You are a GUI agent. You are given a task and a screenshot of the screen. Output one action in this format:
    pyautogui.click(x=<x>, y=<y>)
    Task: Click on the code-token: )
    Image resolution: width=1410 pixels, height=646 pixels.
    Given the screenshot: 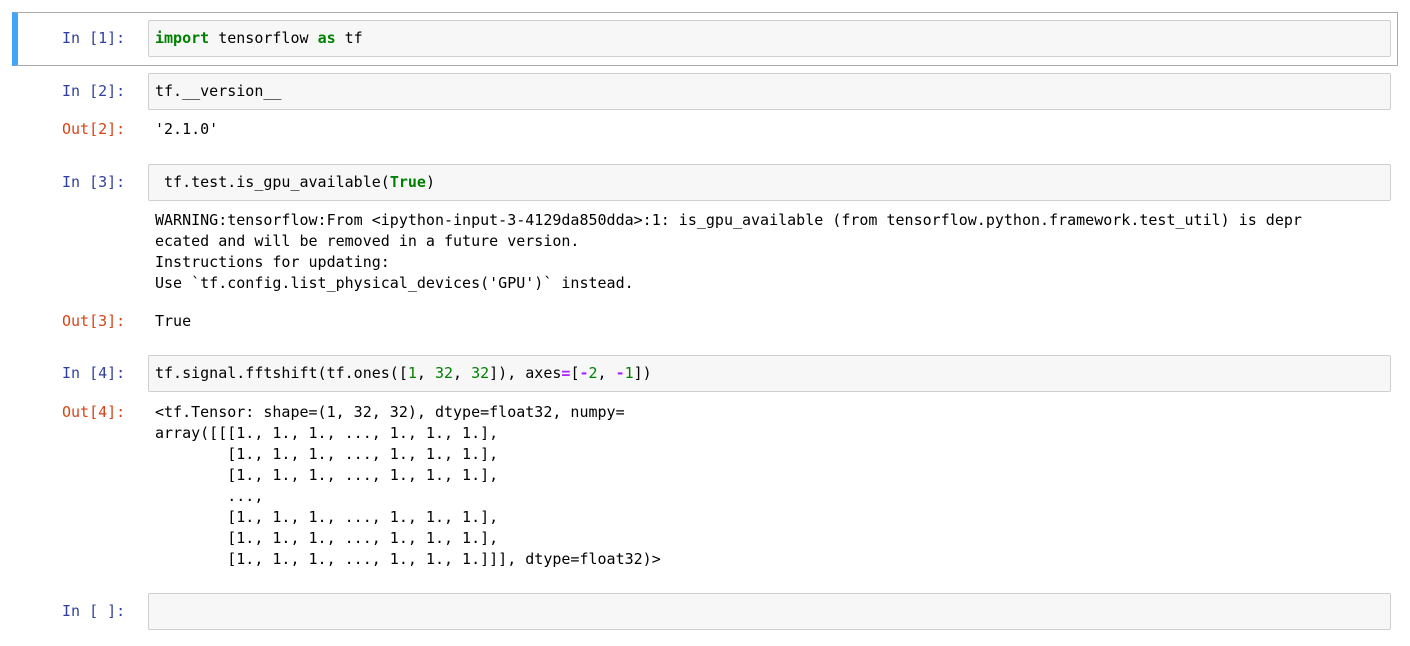 What is the action you would take?
    pyautogui.click(x=430, y=182)
    